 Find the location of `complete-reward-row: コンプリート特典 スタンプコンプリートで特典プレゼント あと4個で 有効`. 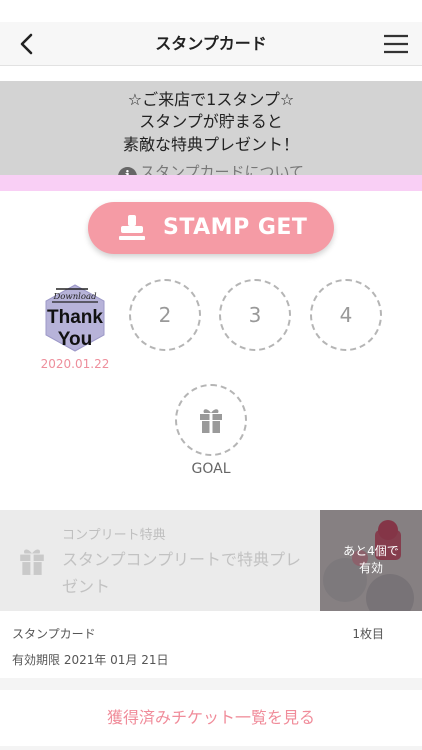

complete-reward-row: コンプリート特典 スタンプコンプリートで特典プレゼント あと4個で 有効 is located at coordinates (211, 560).